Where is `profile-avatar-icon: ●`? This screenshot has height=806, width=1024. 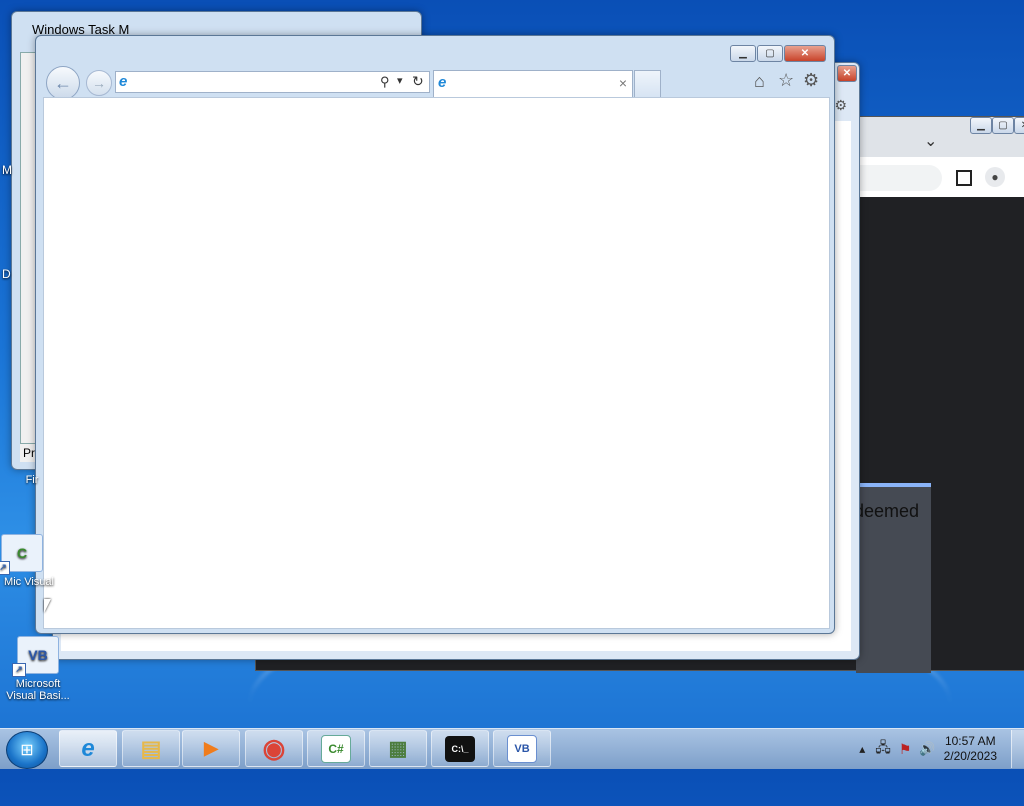
profile-avatar-icon: ● is located at coordinates (995, 177).